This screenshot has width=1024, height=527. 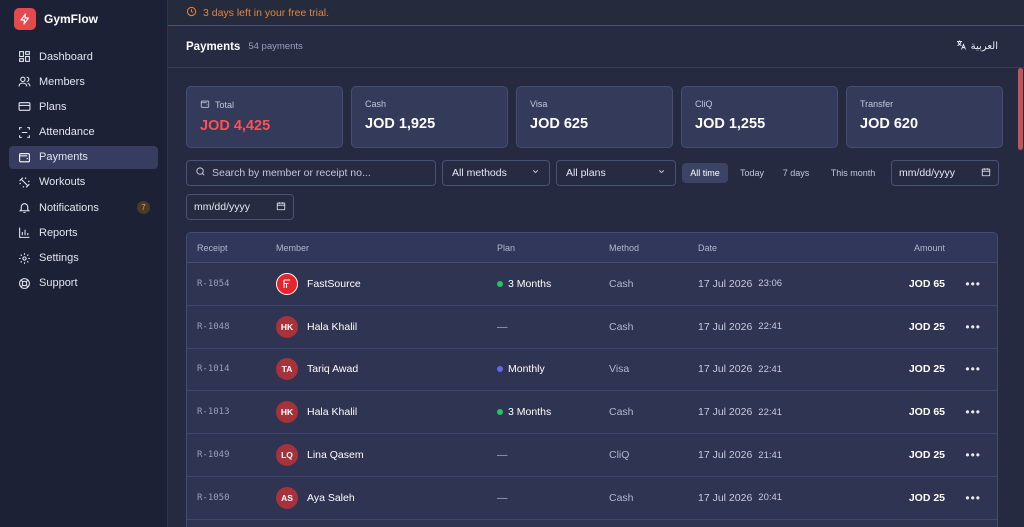 I want to click on dumbbell-icon, so click(x=24, y=182).